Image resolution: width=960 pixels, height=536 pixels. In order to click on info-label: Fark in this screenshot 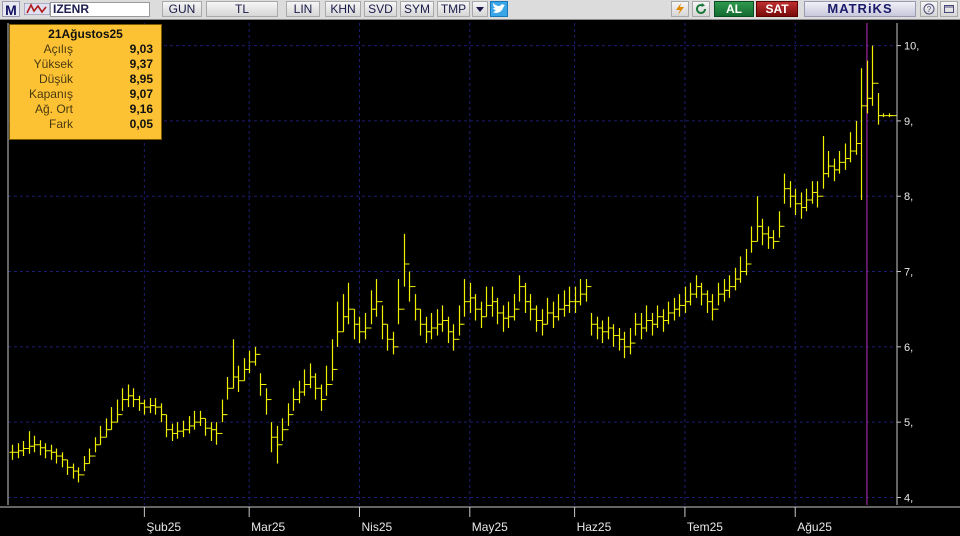, I will do `click(61, 124)`.